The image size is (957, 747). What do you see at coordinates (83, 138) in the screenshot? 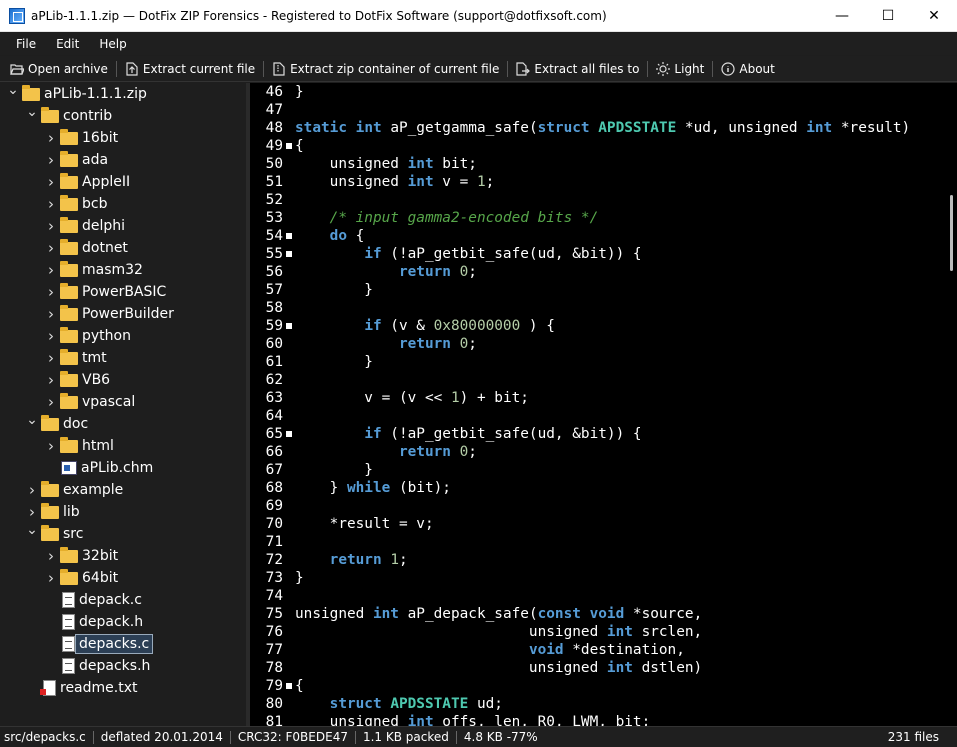
I see `tree-item: › 16bit` at bounding box center [83, 138].